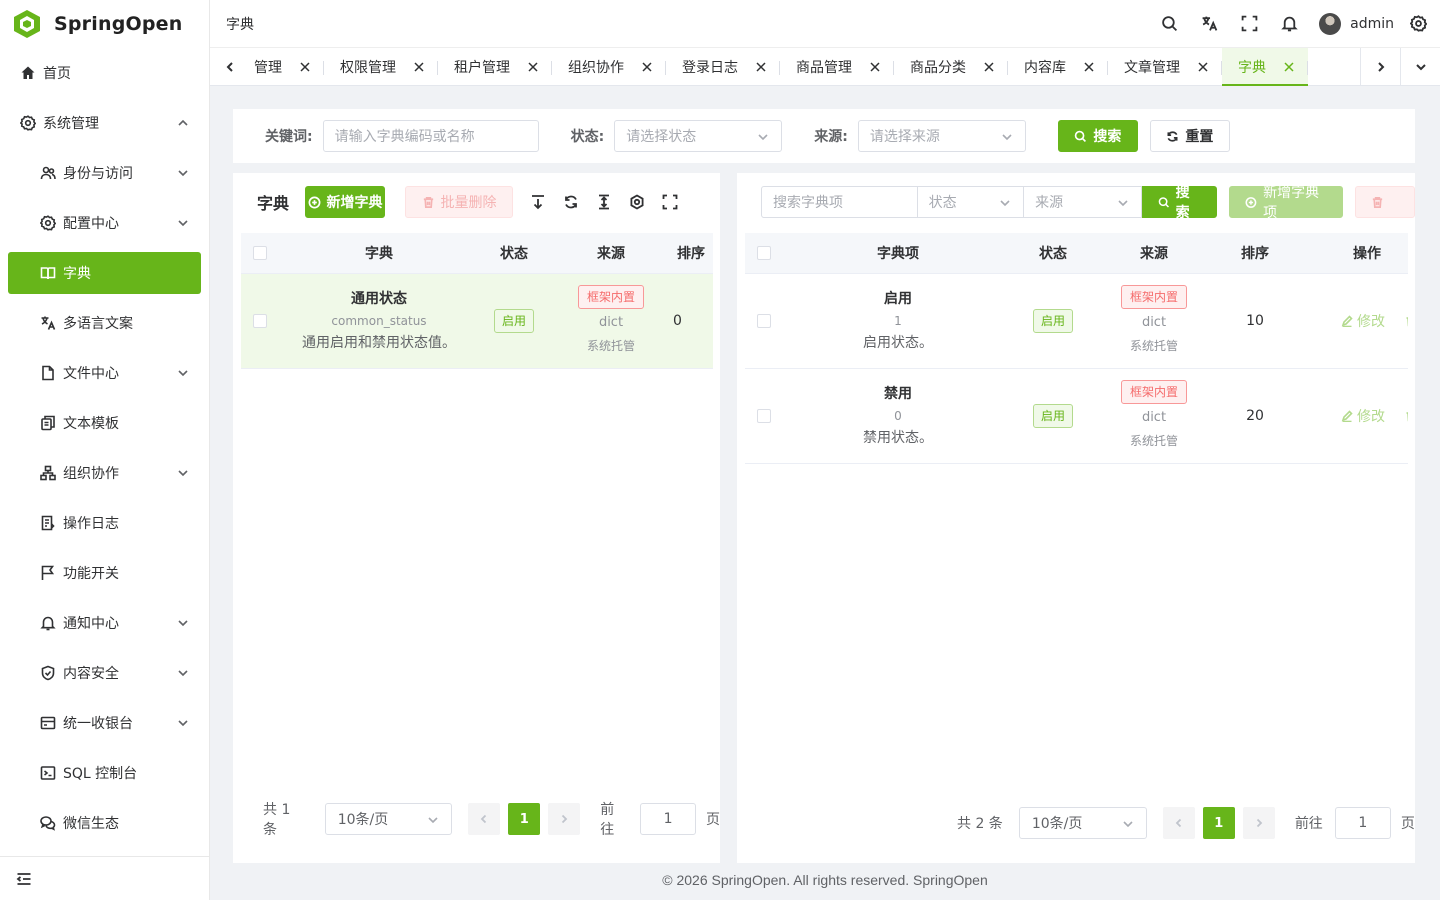 Image resolution: width=1440 pixels, height=900 pixels. Describe the element at coordinates (1209, 24) in the screenshot. I see `language-icon` at that location.